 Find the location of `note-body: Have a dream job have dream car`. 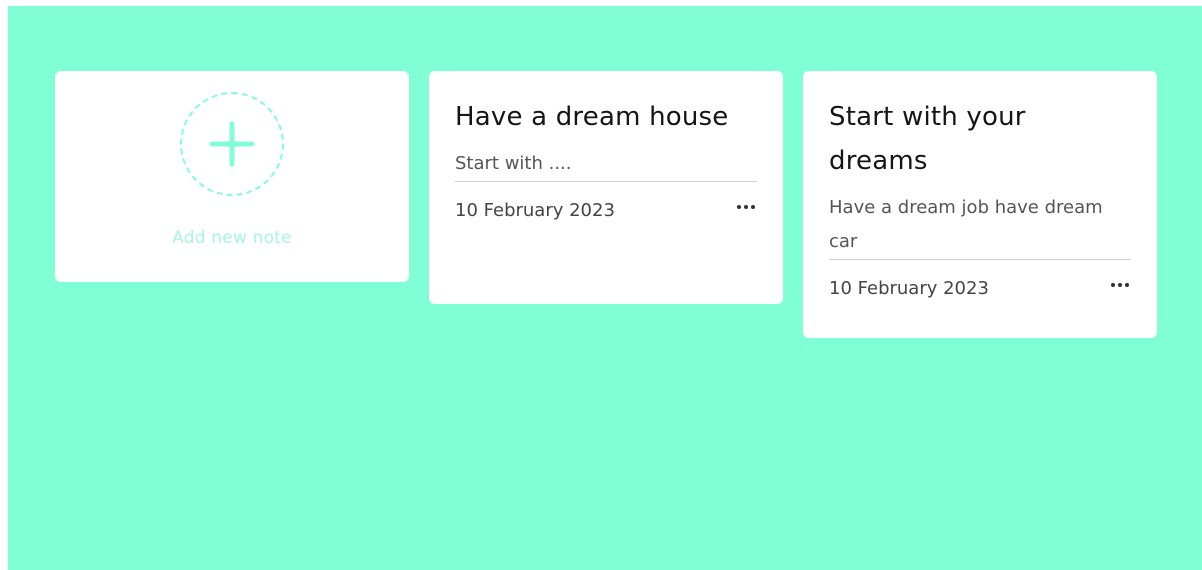

note-body: Have a dream job have dream car is located at coordinates (980, 225).